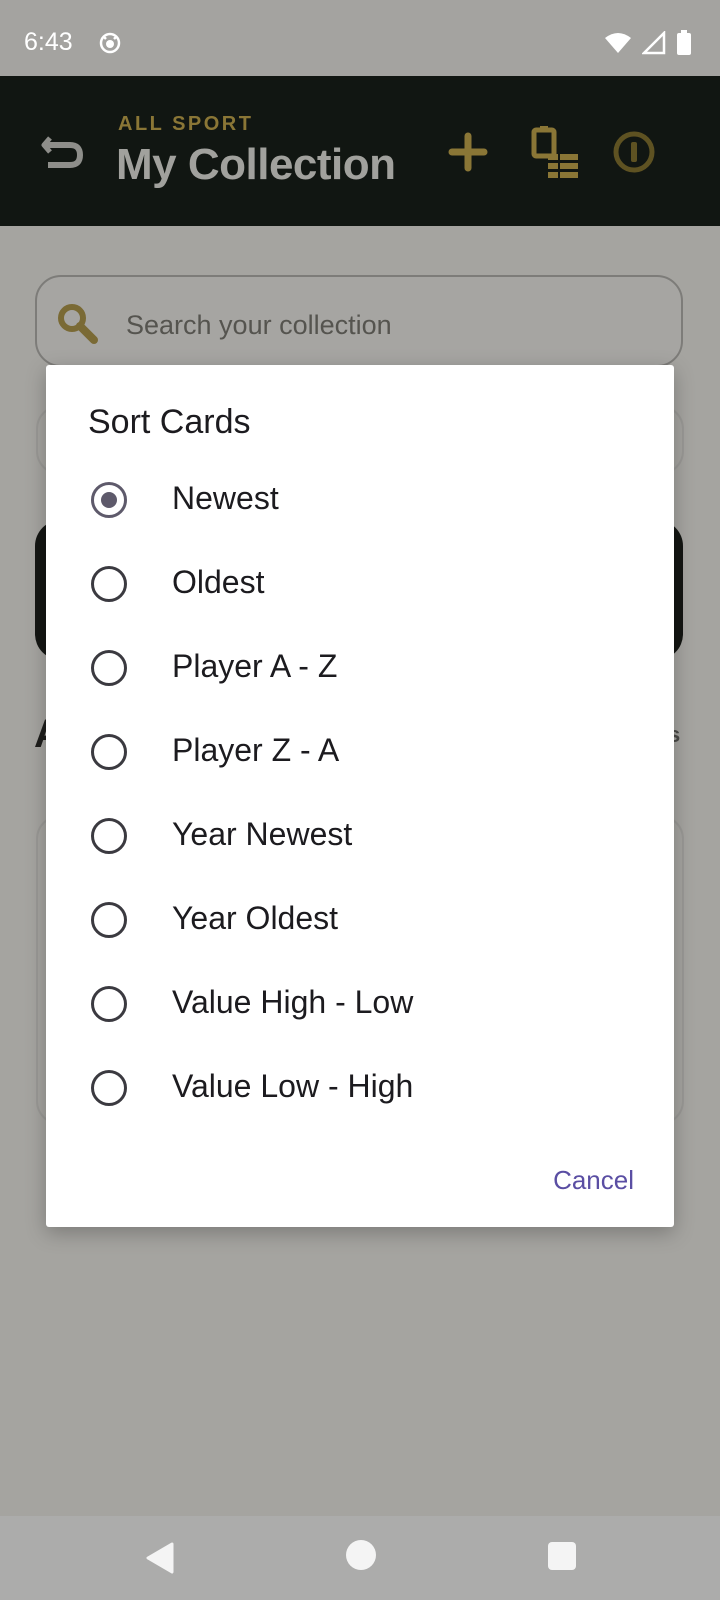  Describe the element at coordinates (684, 42) in the screenshot. I see `battery-icon` at that location.